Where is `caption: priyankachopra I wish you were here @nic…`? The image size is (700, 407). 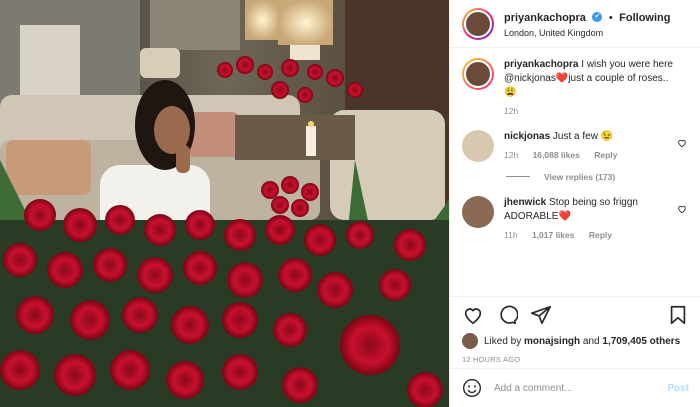 caption: priyankachopra I wish you were here @nic… is located at coordinates (575, 88).